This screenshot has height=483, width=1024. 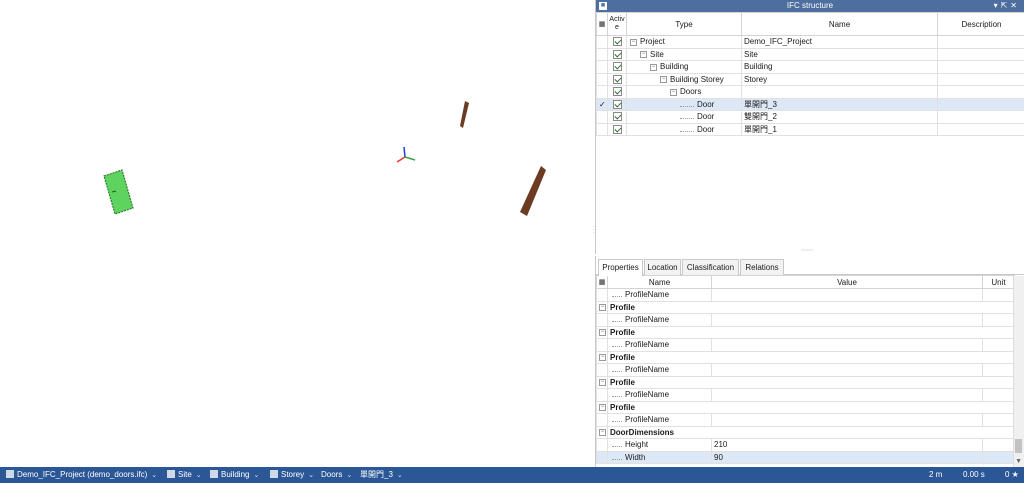 What do you see at coordinates (810, 92) in the screenshot?
I see `ifc-tree-row: − Doors` at bounding box center [810, 92].